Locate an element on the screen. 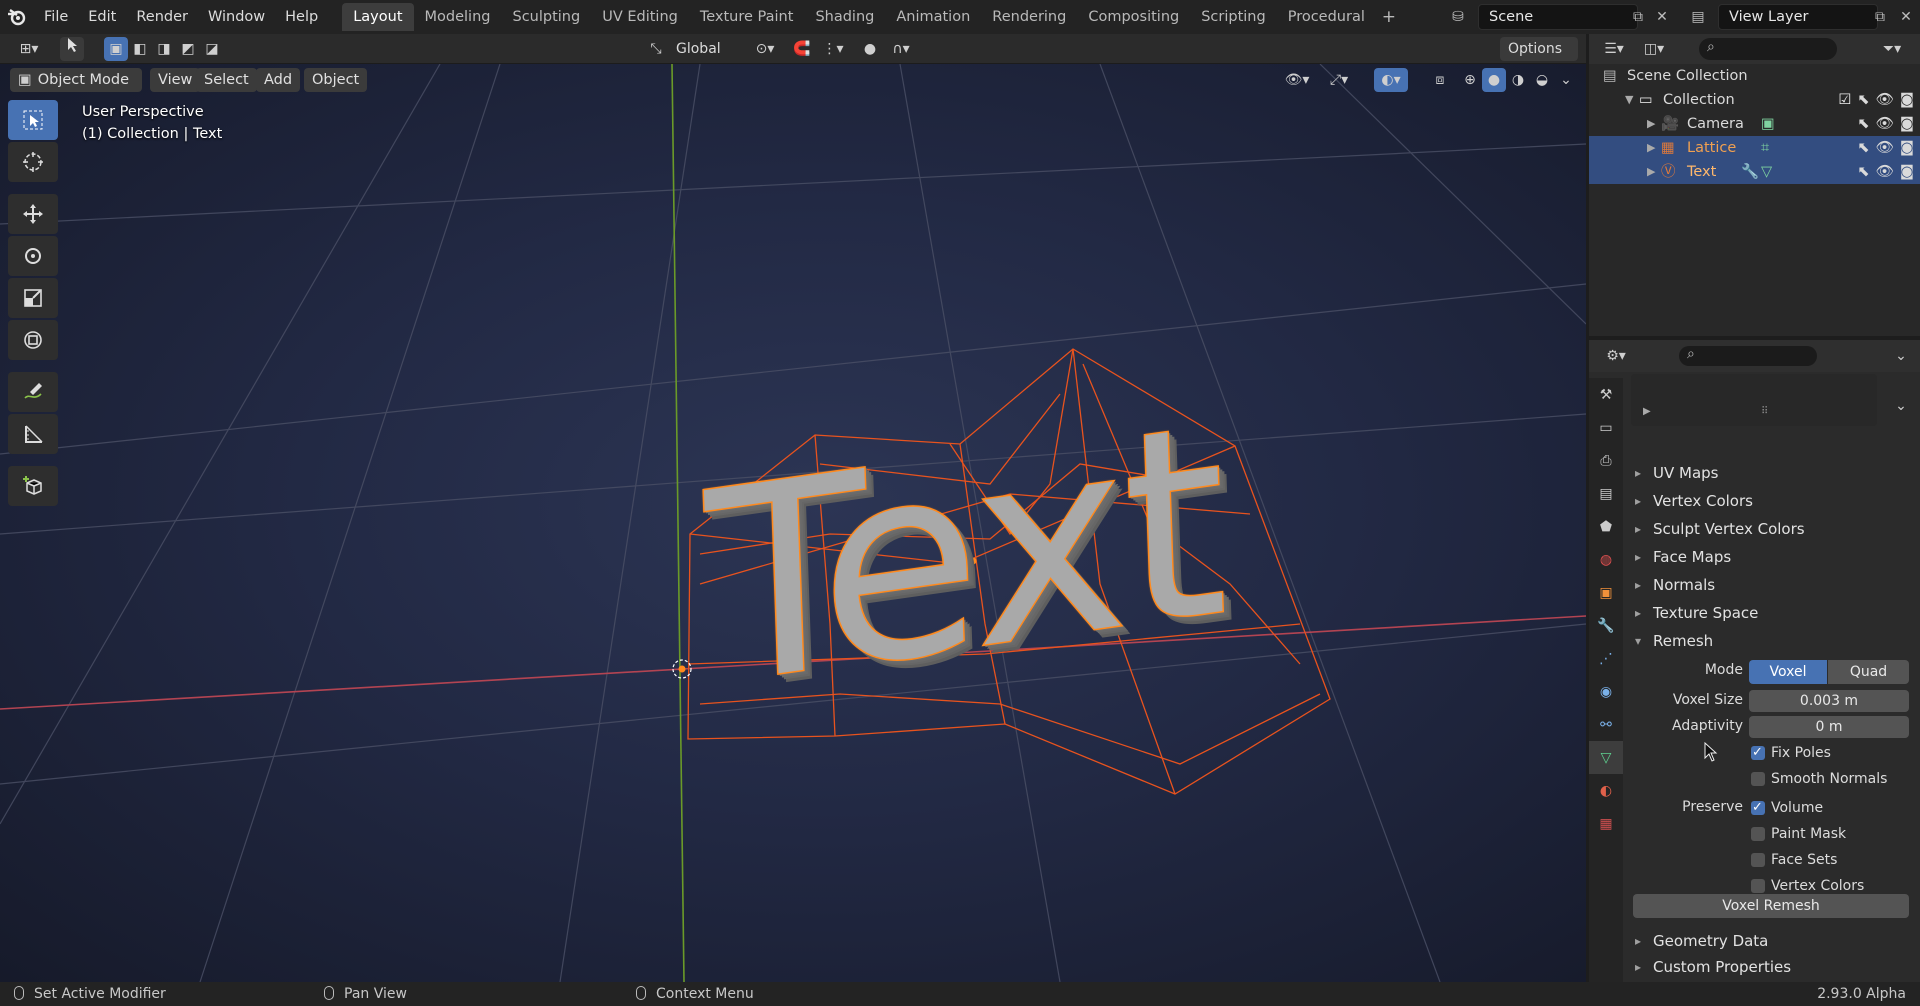  attribute-list-box: ▶ ⠿ is located at coordinates (1754, 400).